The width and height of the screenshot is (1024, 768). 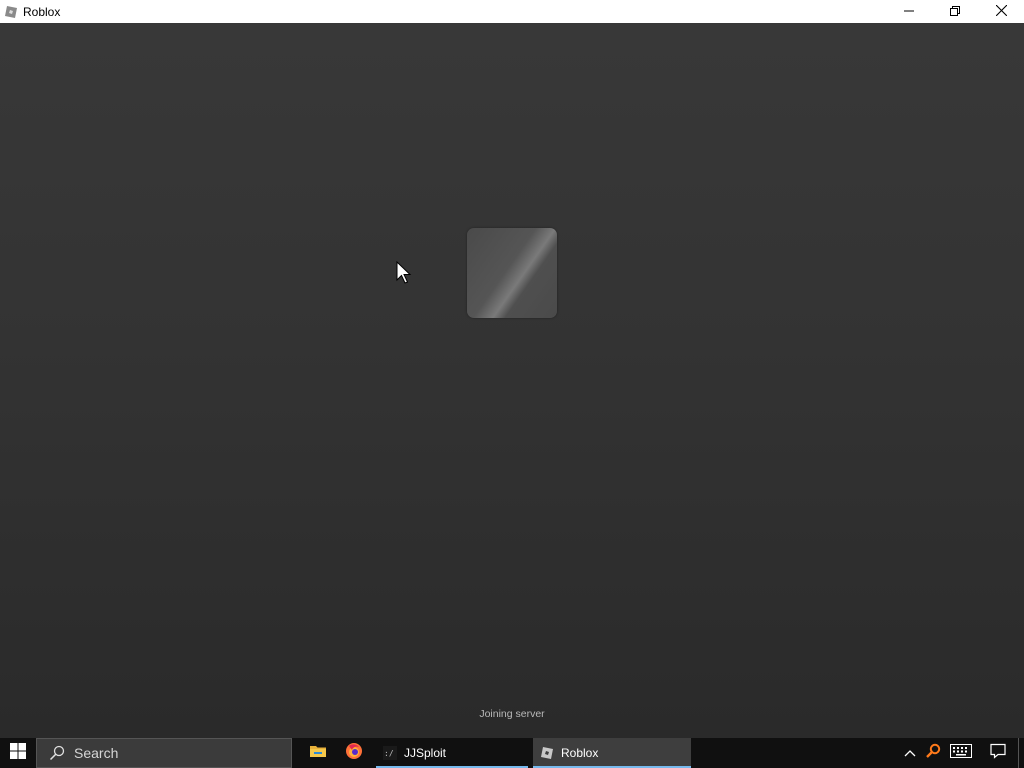 I want to click on magnifier-tray-icon, so click(x=933, y=753).